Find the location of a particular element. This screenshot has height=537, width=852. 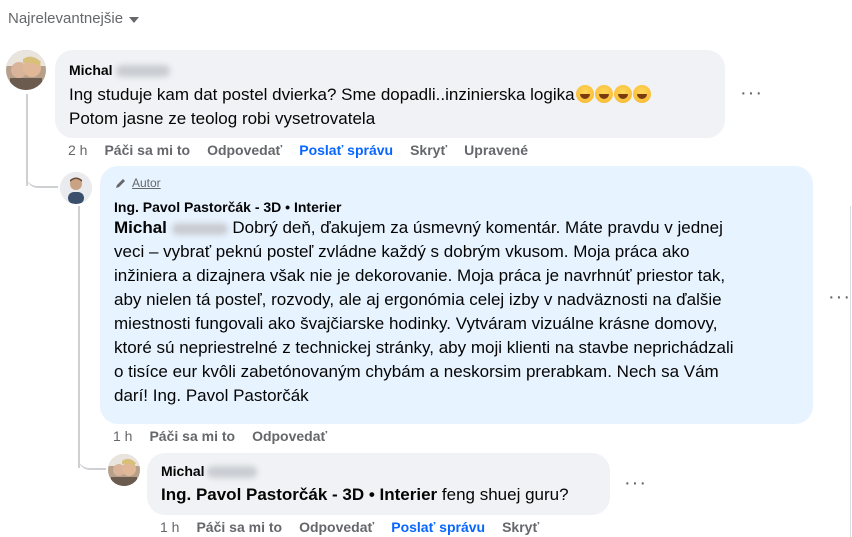

thread-connector is located at coordinates (42, 180).